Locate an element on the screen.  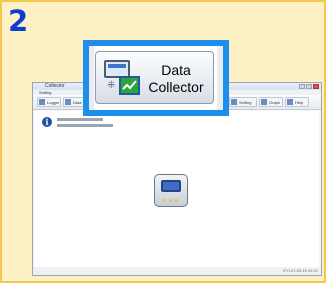
status-bar: EYL17-03-19 01:01 is located at coordinates (177, 271).